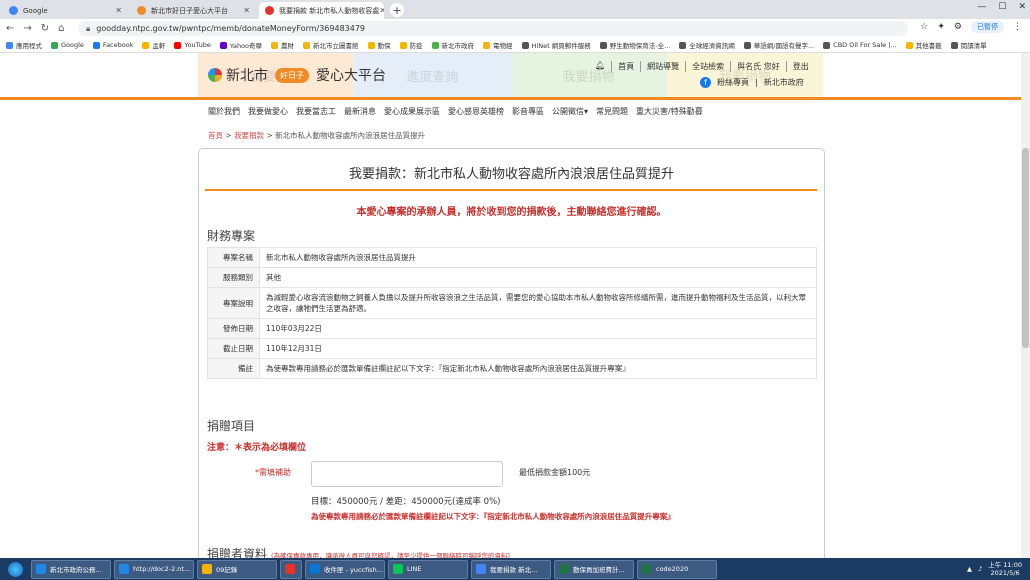  I want to click on bookmark-item: 動保, so click(379, 45).